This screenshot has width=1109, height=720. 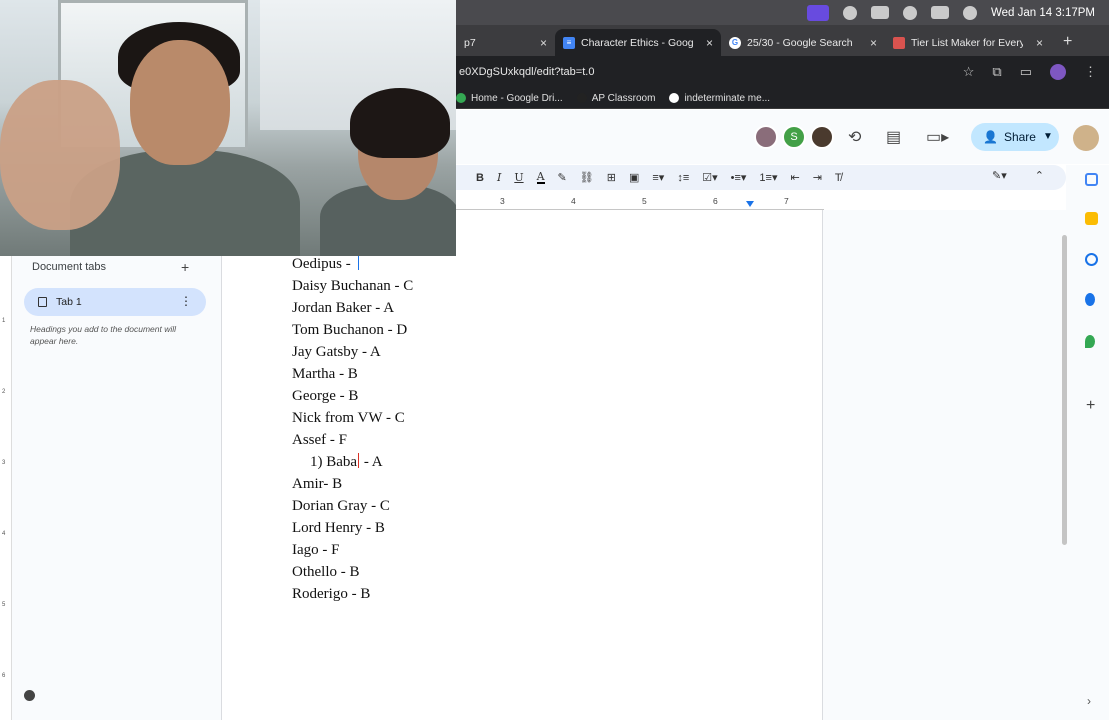 What do you see at coordinates (615, 98) in the screenshot?
I see `bookmark-item: AP Classroom` at bounding box center [615, 98].